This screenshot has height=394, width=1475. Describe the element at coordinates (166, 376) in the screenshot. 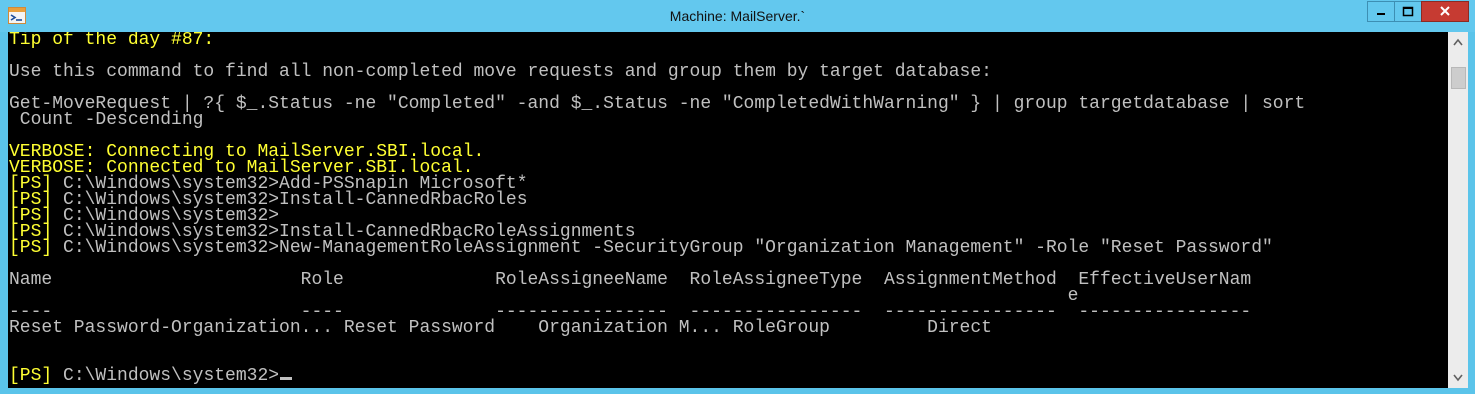

I see `command-text: C:\Windows\system32>` at that location.